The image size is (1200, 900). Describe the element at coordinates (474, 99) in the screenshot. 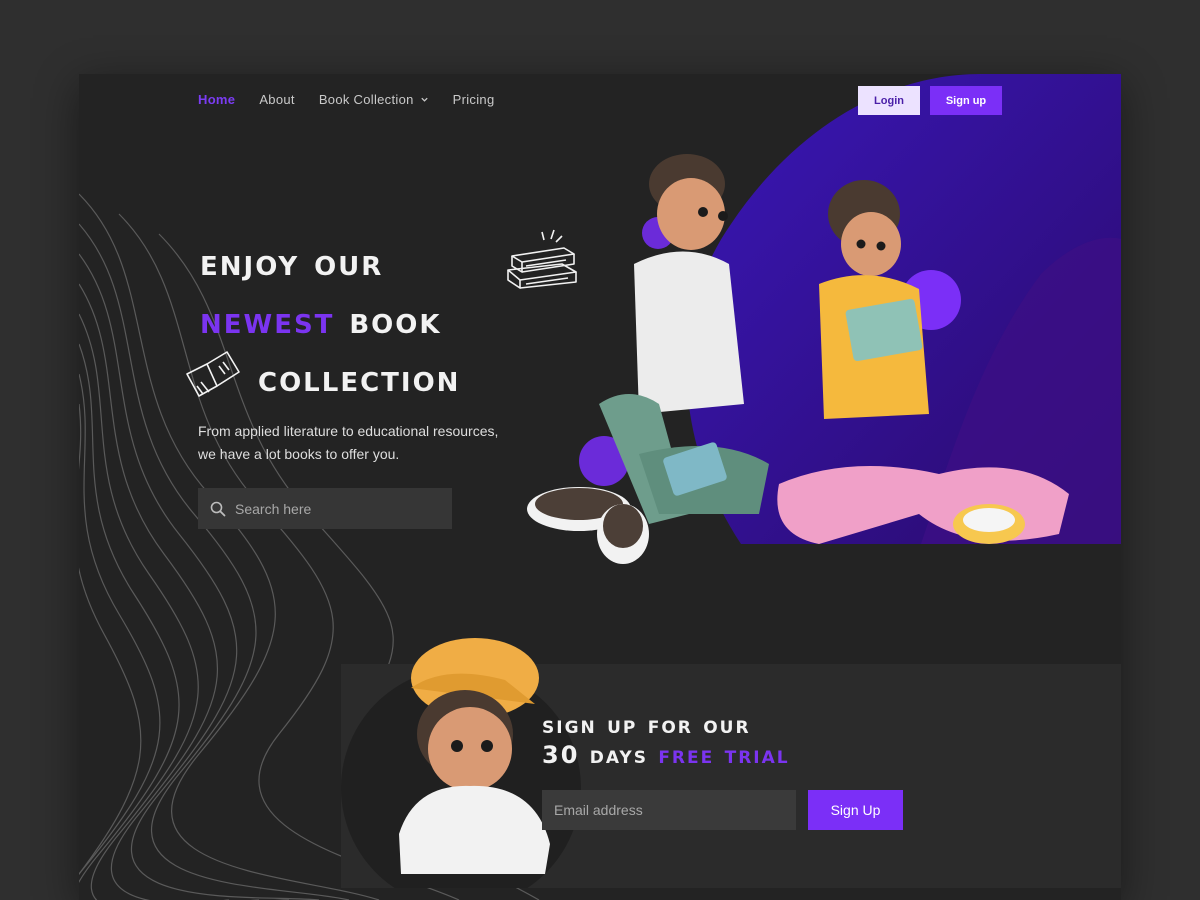

I see `nav-pricing: Pricing` at that location.